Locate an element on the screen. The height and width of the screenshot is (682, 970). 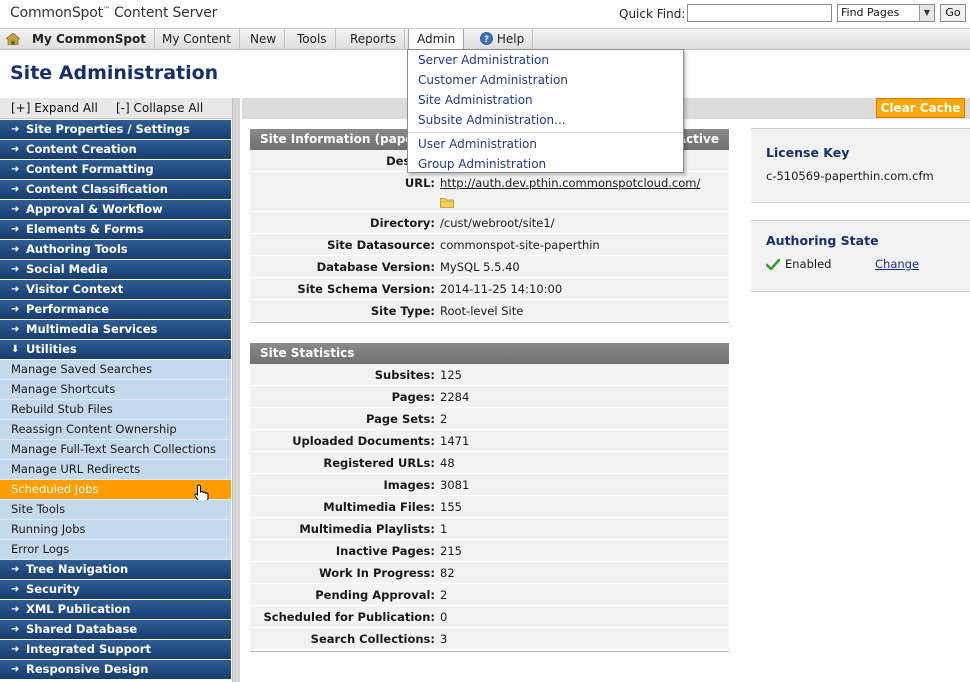
sidebar-category-site-properties-settings: ➜ Site Properties / Settings is located at coordinates (115, 130).